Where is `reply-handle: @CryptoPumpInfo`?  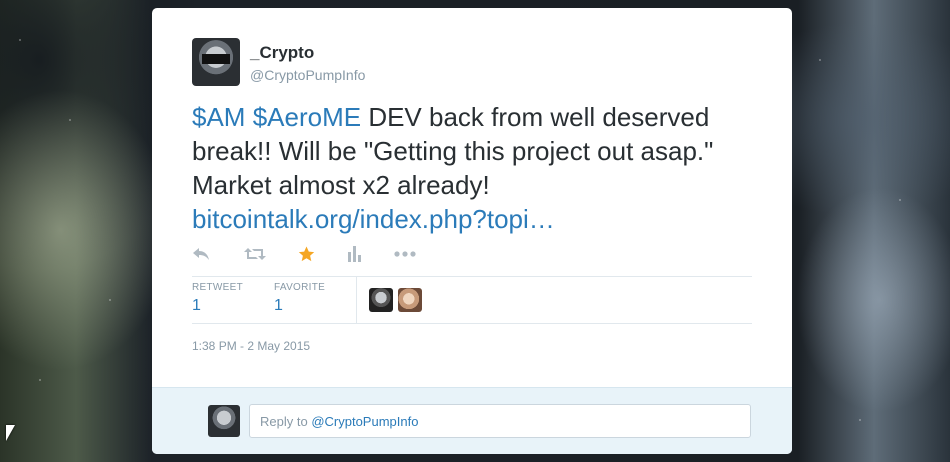
reply-handle: @CryptoPumpInfo is located at coordinates (365, 421).